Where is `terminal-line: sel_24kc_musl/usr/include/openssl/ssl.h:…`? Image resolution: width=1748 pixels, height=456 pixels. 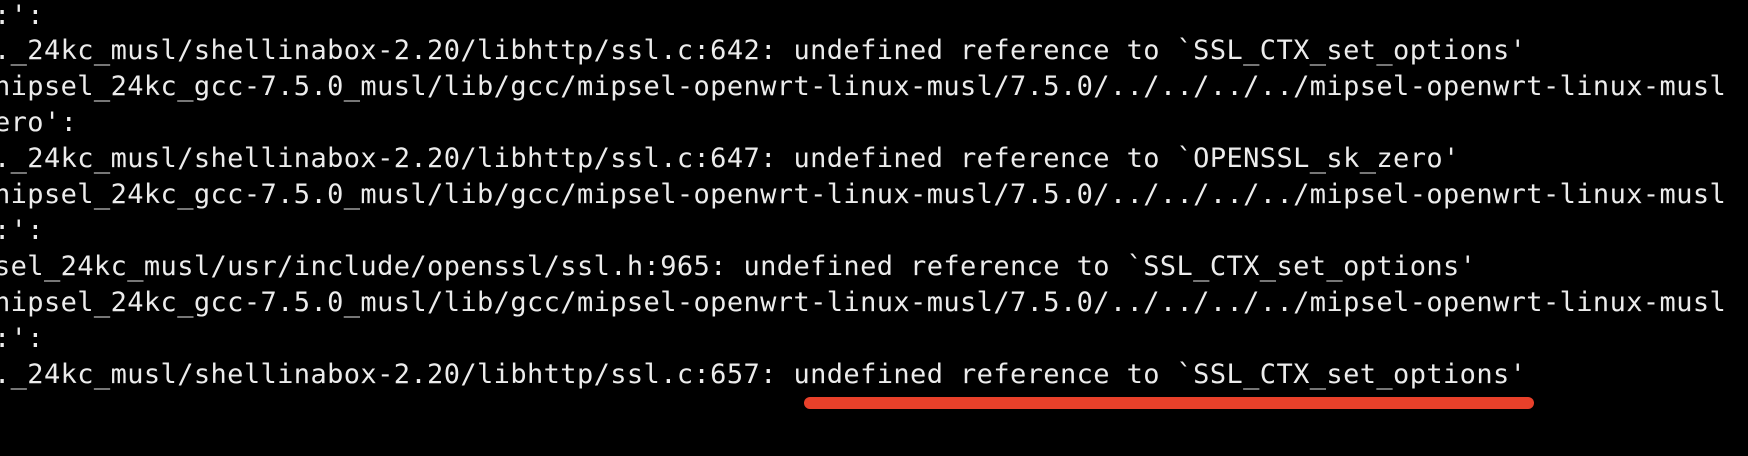 terminal-line: sel_24kc_musl/usr/include/openssl/ssl.h:… is located at coordinates (738, 266).